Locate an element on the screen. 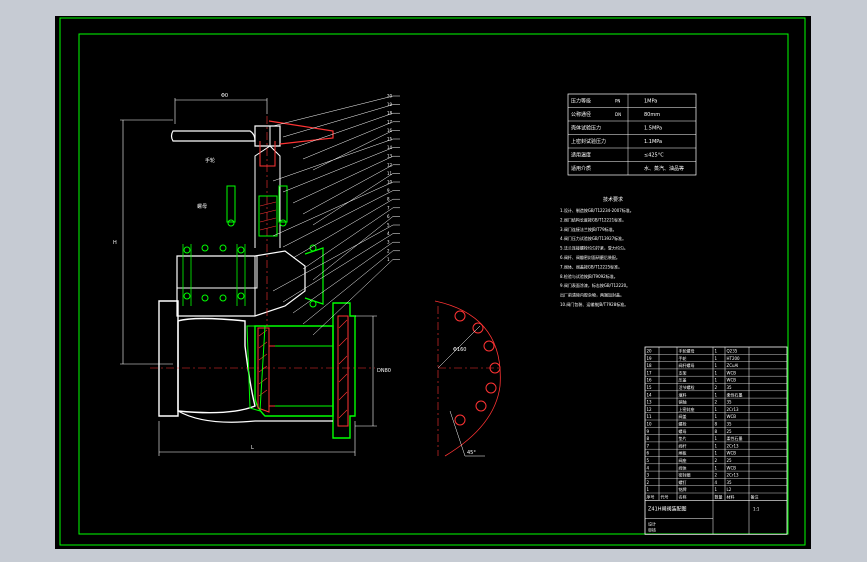 The image size is (867, 562). tech-req-item: 9.阀门表面涂漆，标志按GB/T12220。 is located at coordinates (595, 285).